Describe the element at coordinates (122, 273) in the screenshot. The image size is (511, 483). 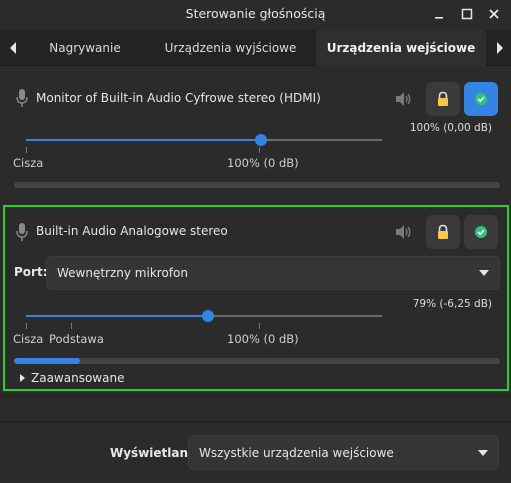
I see `port-dropdown-value: Wewnętrzny mikrofon` at that location.